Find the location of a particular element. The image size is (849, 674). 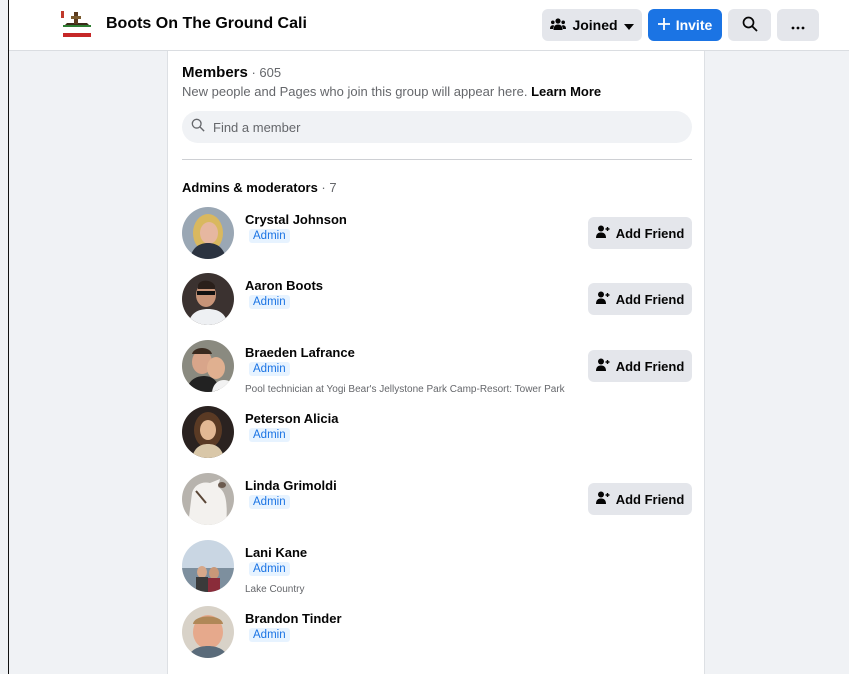

invite-button: Invite is located at coordinates (685, 25).